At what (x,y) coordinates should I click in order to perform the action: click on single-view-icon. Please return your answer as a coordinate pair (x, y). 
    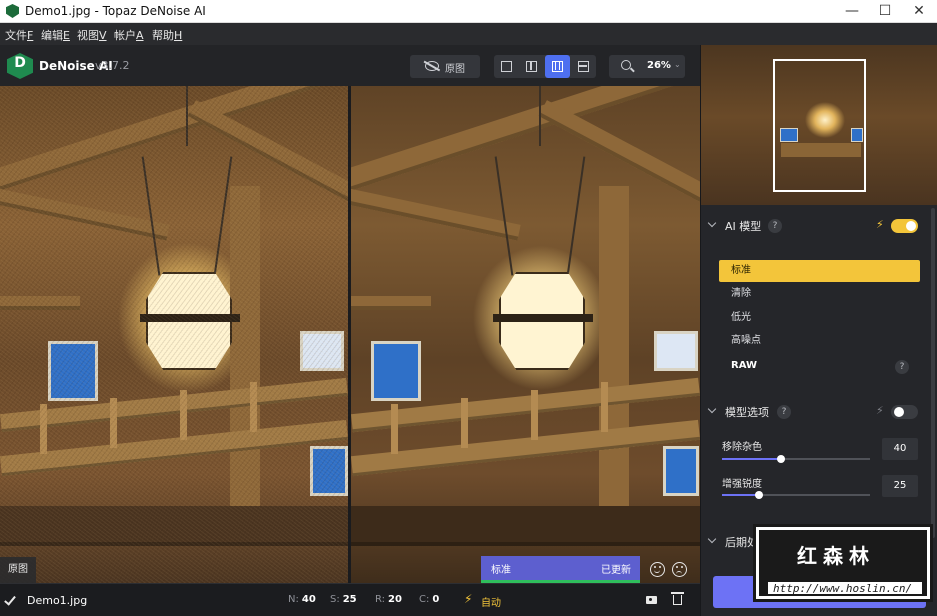
    Looking at the image, I should click on (506, 66).